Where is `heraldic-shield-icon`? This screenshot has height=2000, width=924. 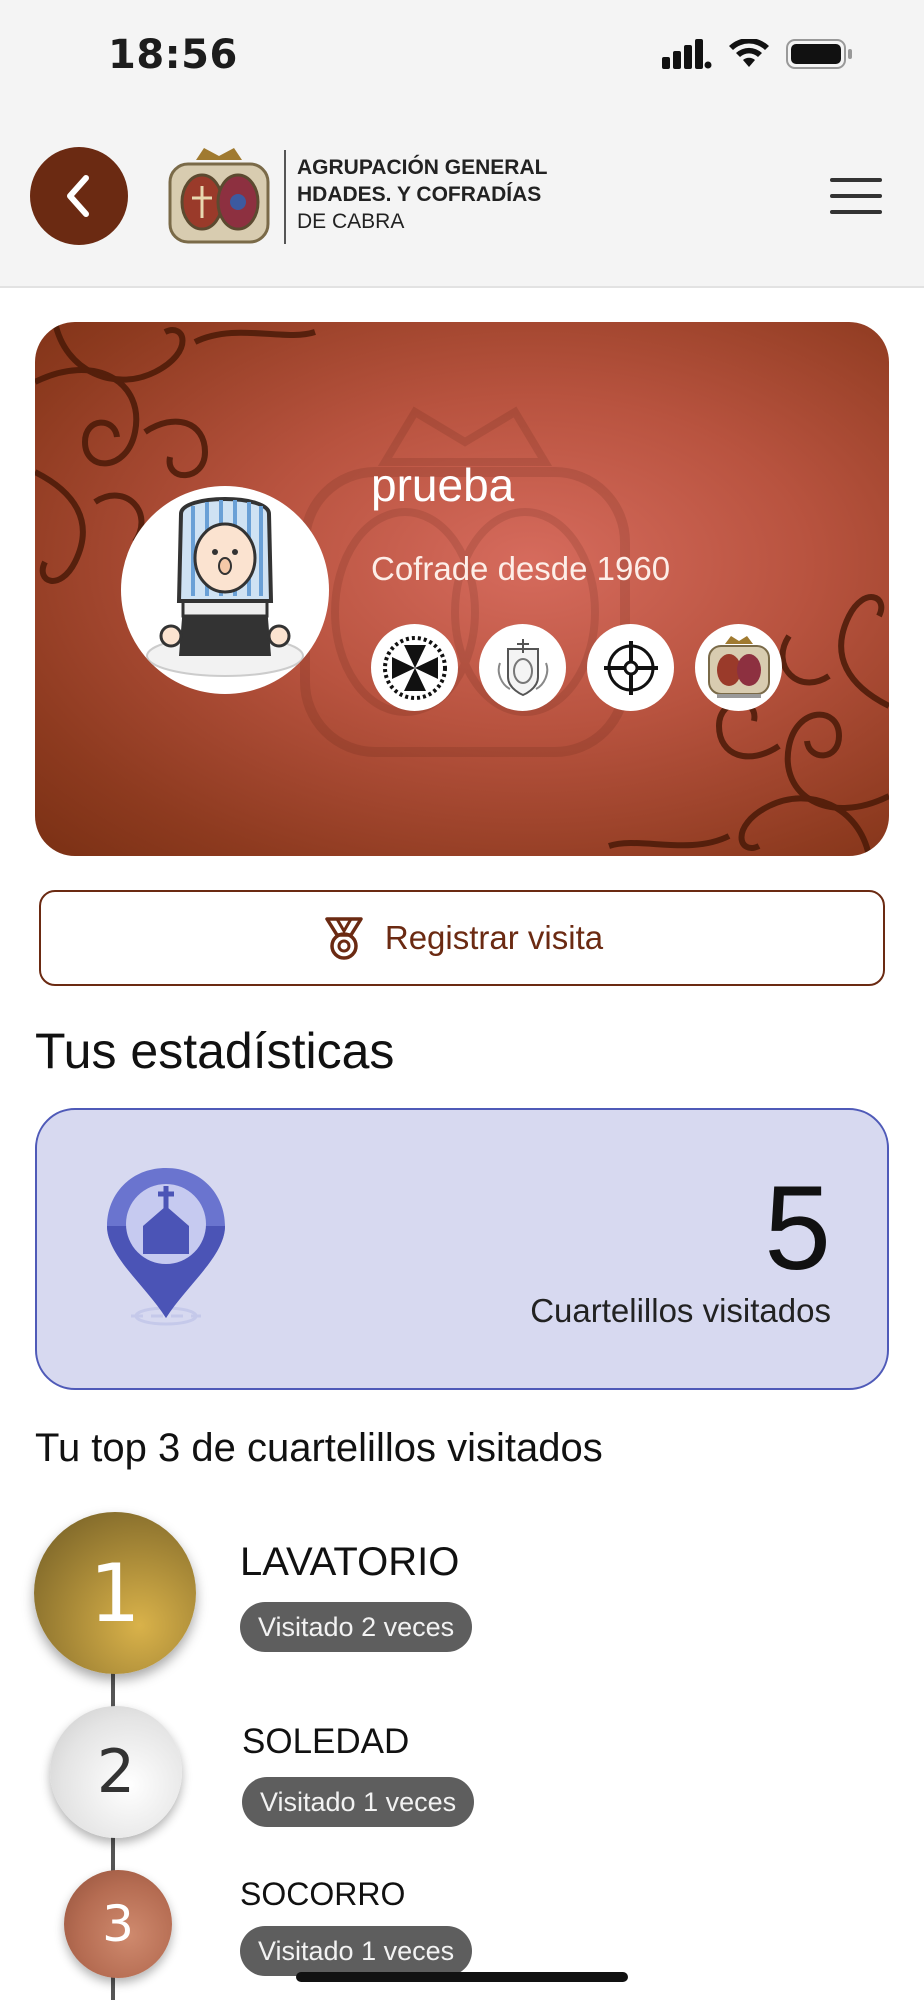
heraldic-shield-icon is located at coordinates (522, 667).